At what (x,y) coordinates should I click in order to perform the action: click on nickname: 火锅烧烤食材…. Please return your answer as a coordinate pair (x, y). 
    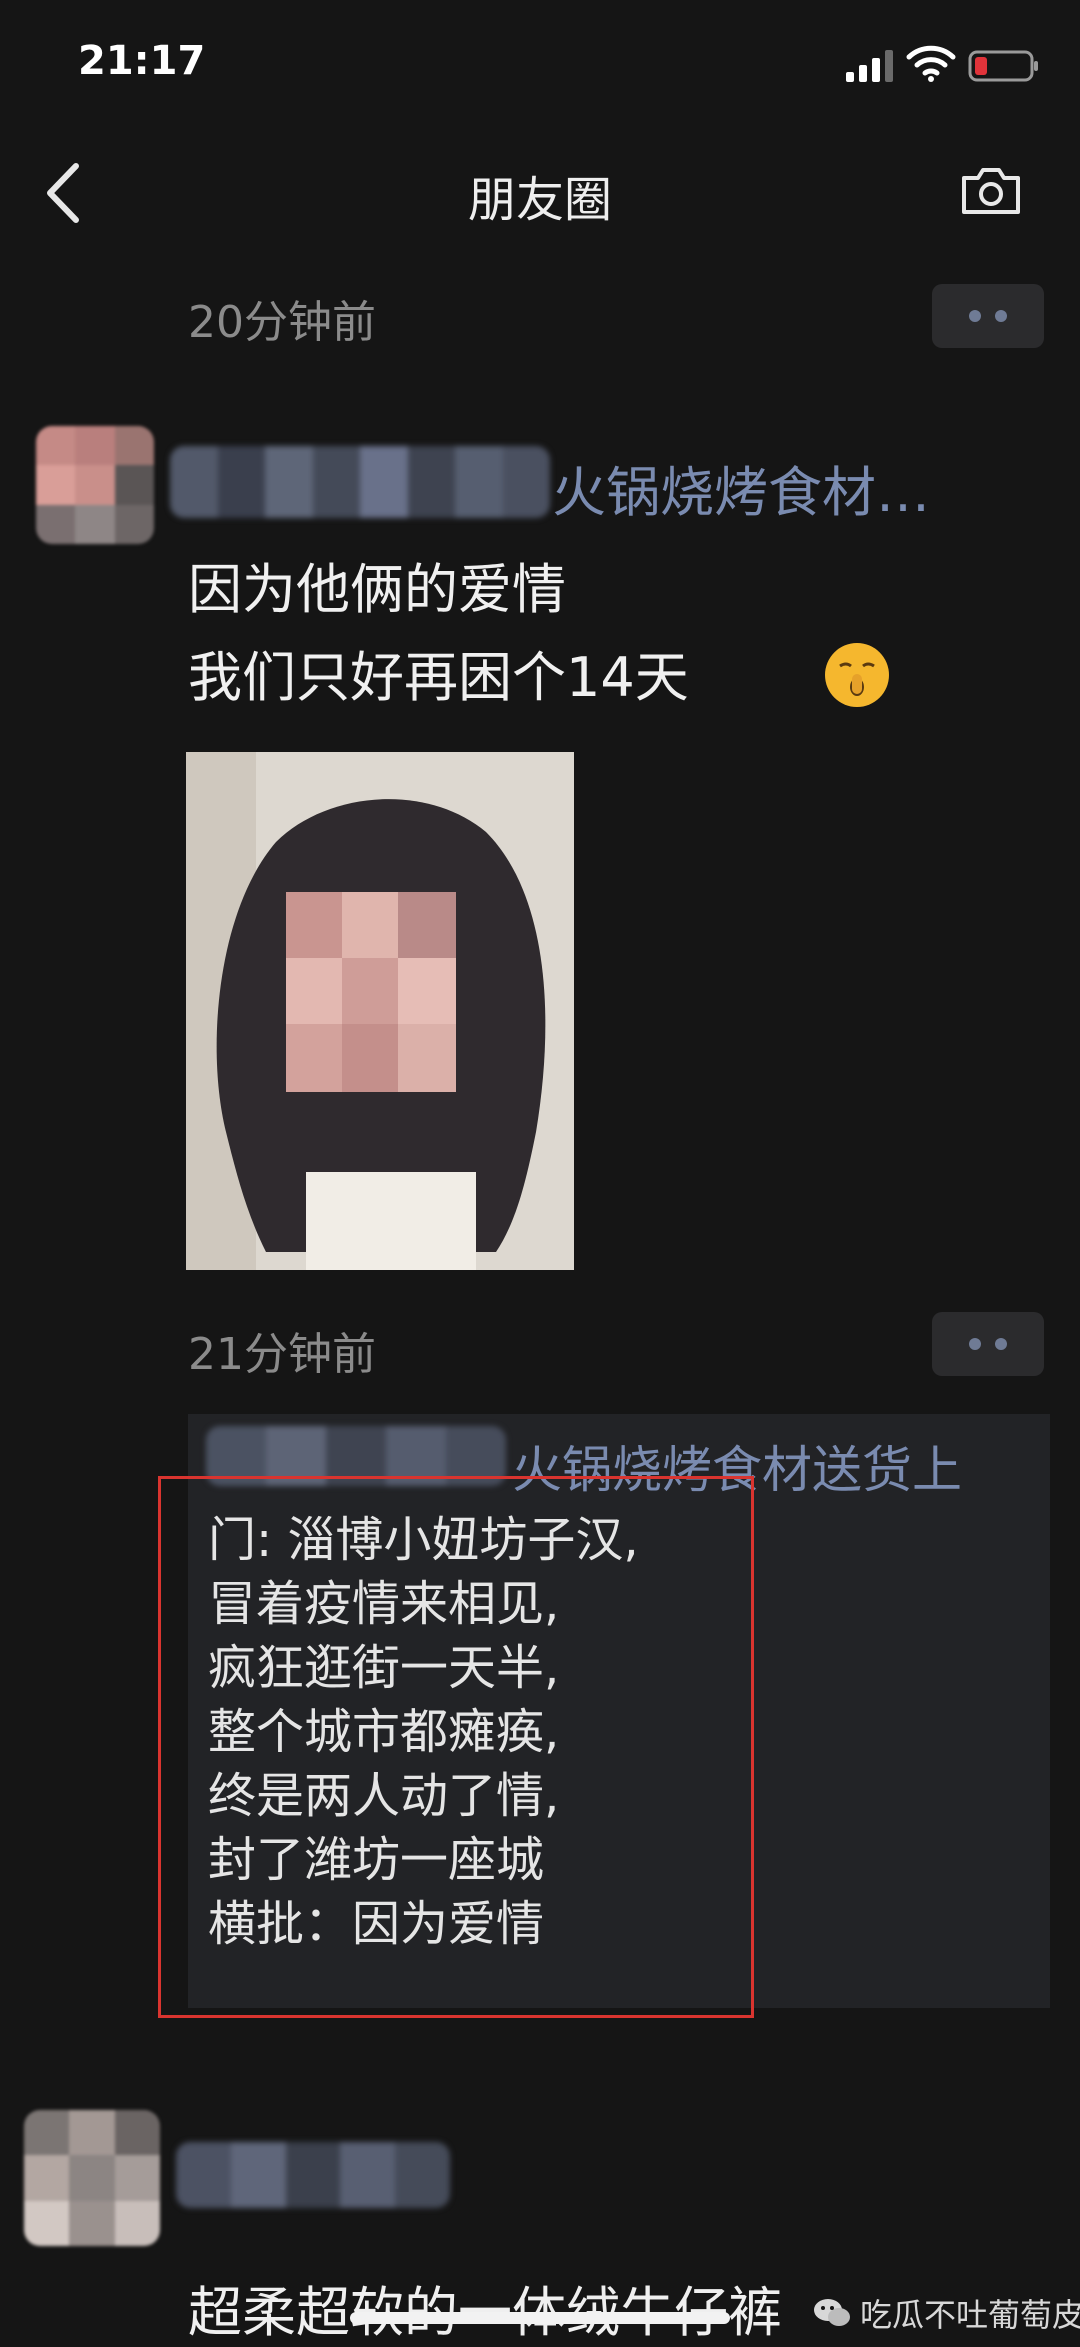
    Looking at the image, I should click on (741, 487).